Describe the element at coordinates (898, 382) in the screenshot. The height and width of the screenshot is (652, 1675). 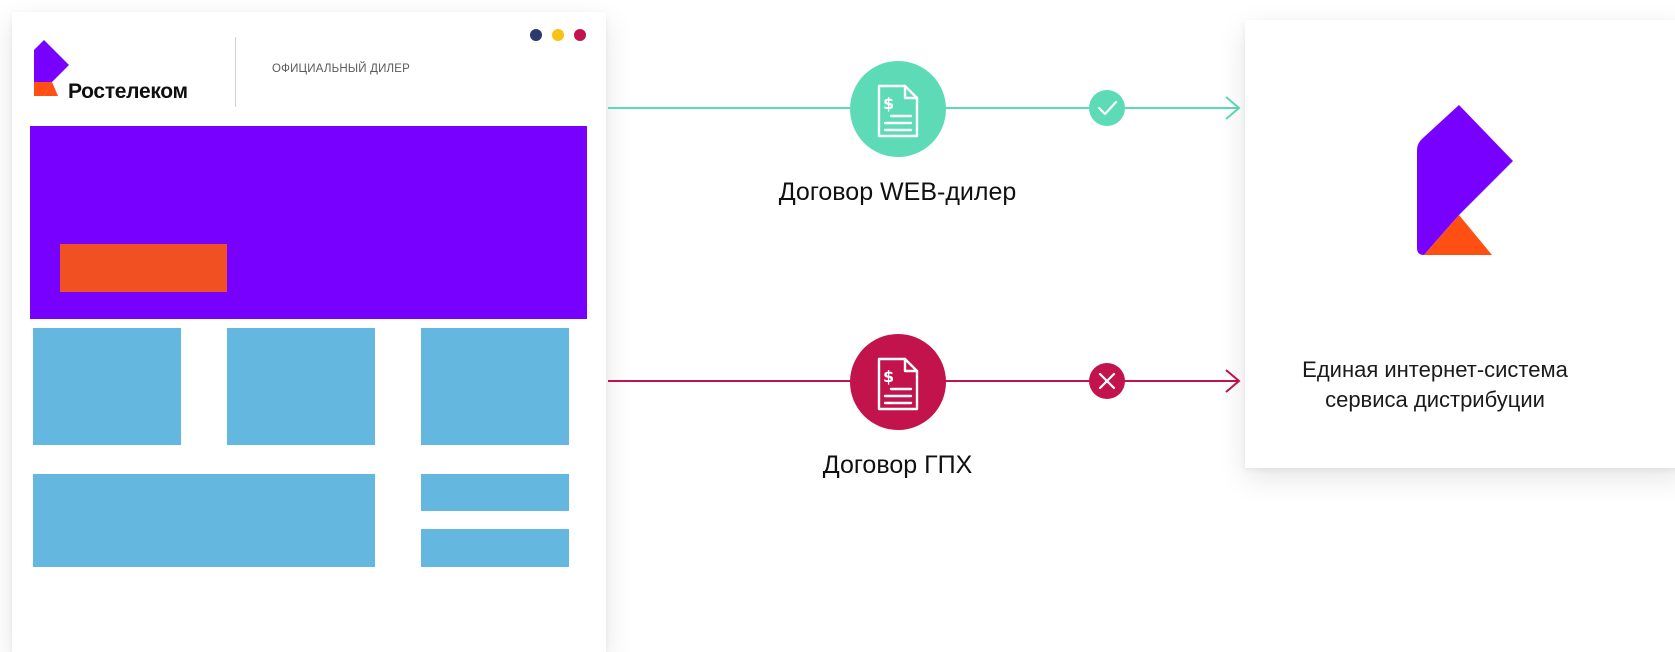
I see `gph-document-badge` at that location.